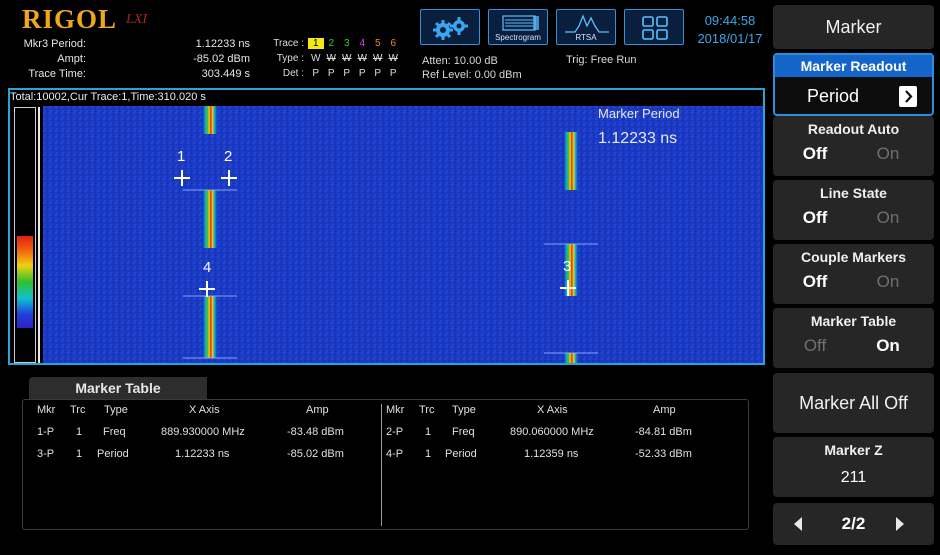  Describe the element at coordinates (118, 388) in the screenshot. I see `marker-table-tab: Marker Table` at that location.